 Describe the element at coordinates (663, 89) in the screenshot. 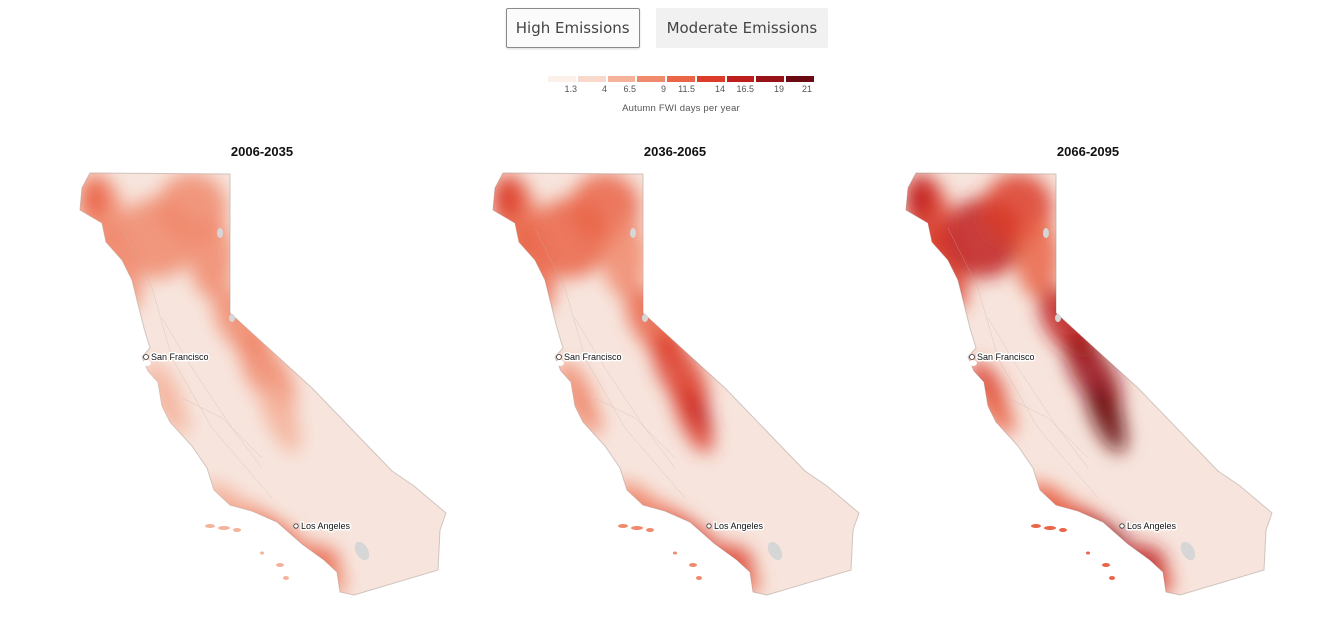

I see `legend-tick: 9` at that location.